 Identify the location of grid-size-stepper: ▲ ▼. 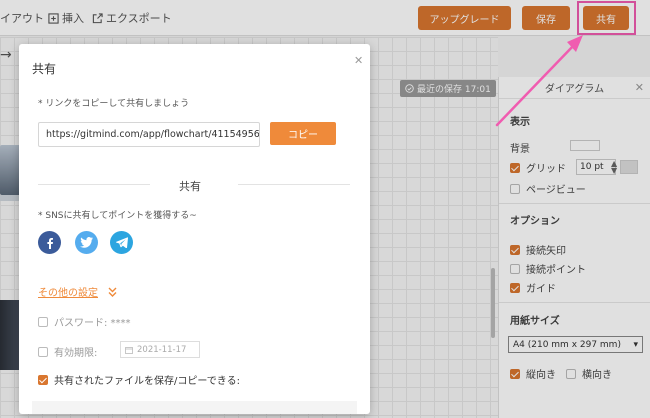
(614, 167).